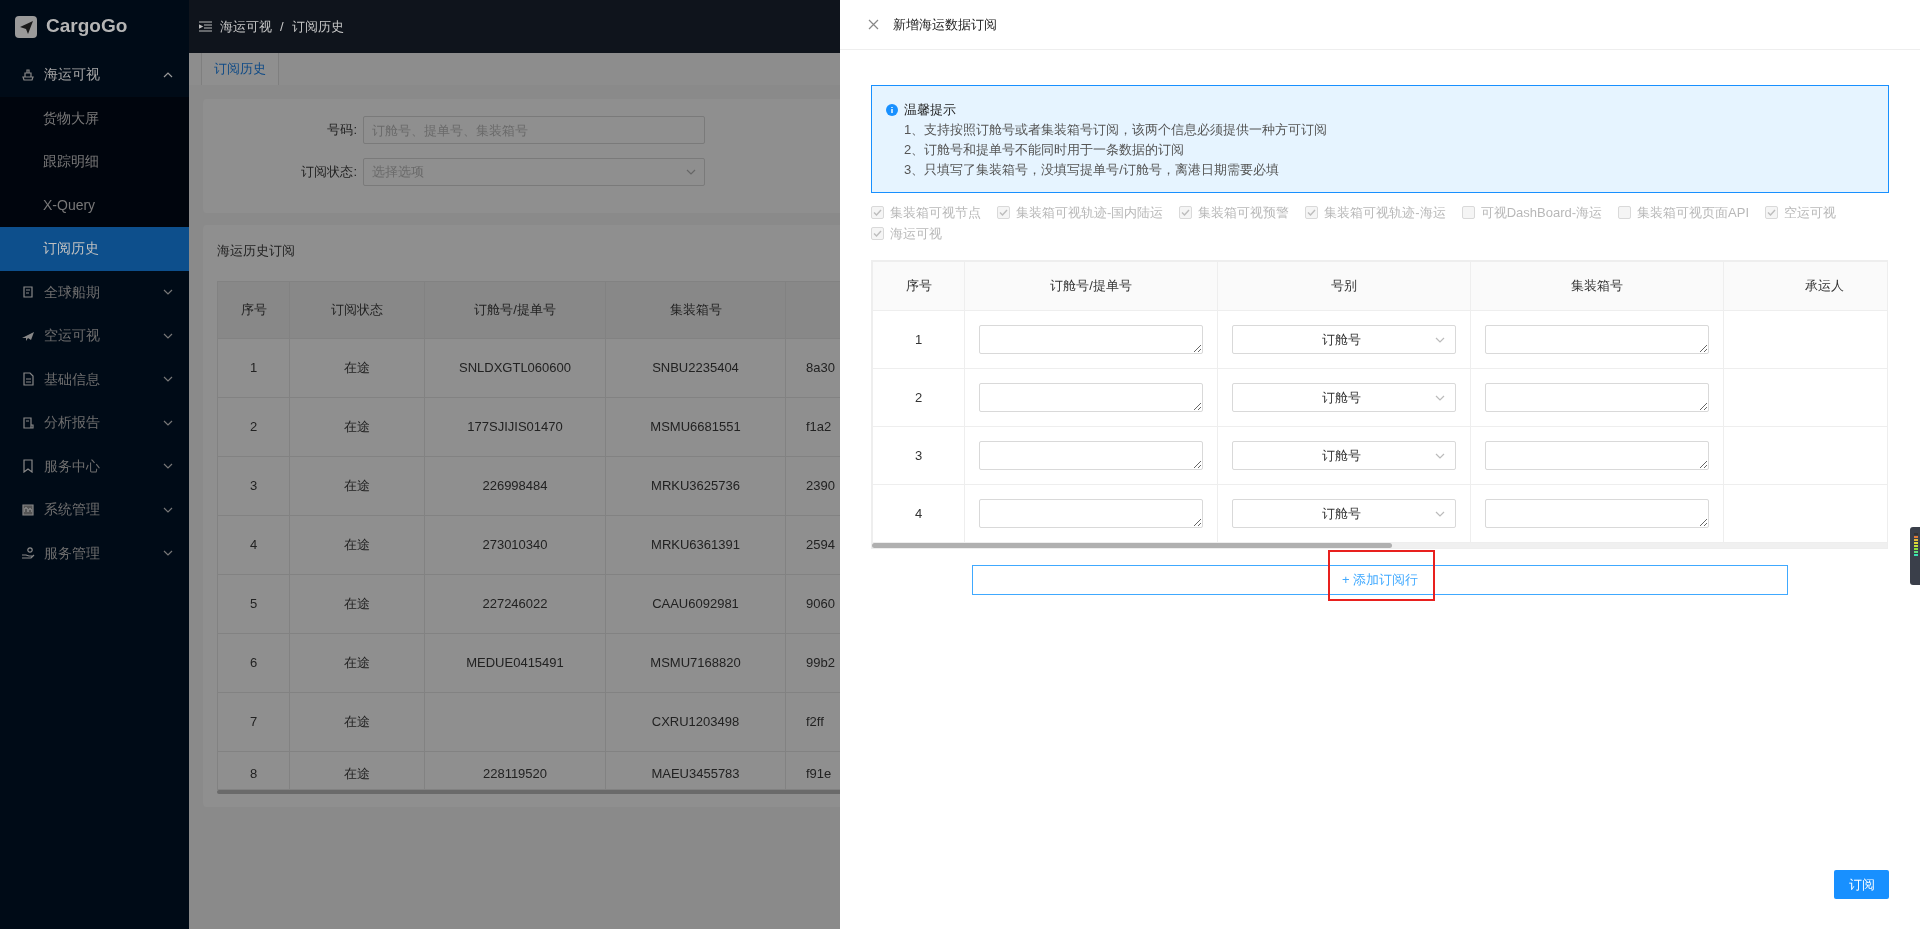 Image resolution: width=1920 pixels, height=929 pixels. What do you see at coordinates (28, 466) in the screenshot?
I see `bookmark-icon` at bounding box center [28, 466].